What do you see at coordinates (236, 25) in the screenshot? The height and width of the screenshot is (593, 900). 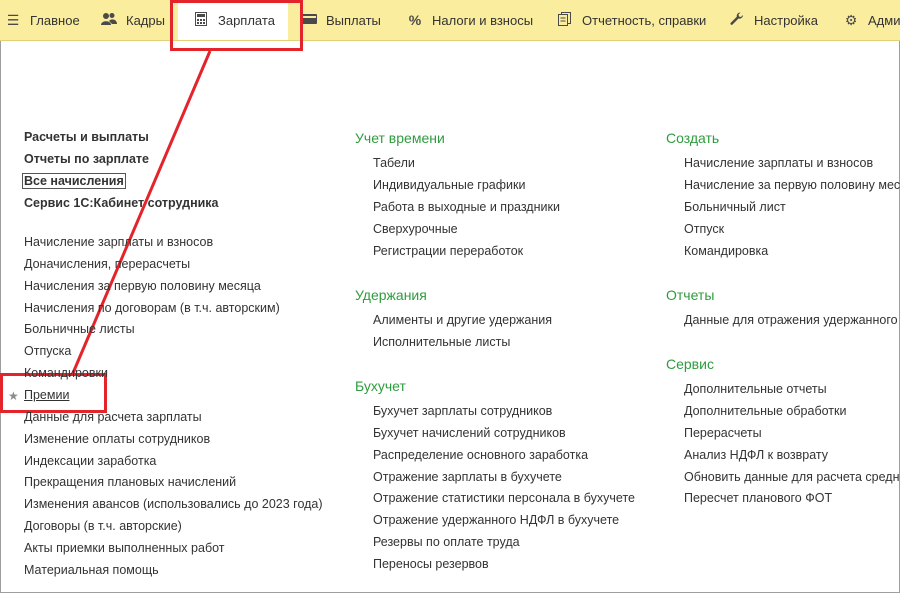 I see `highlight-salary-tab` at bounding box center [236, 25].